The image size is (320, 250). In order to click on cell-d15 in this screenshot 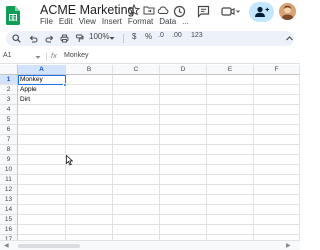, I will do `click(183, 220)`.